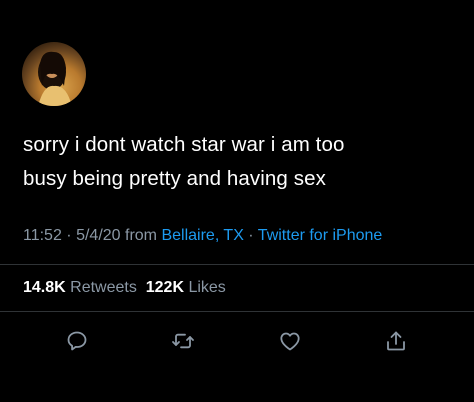 The image size is (474, 402). I want to click on retweets-label: Retweets, so click(103, 287).